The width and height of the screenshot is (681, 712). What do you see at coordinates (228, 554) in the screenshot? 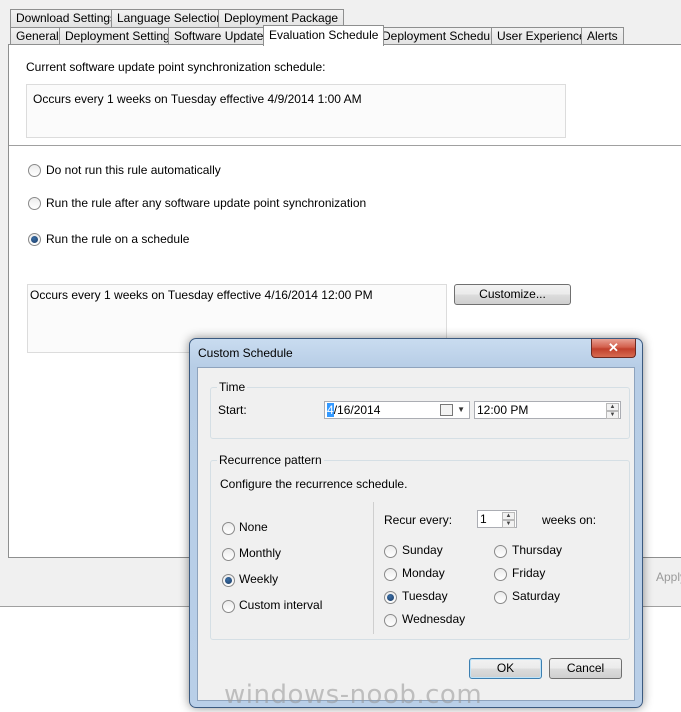
I see `pattern-monthly-radio` at bounding box center [228, 554].